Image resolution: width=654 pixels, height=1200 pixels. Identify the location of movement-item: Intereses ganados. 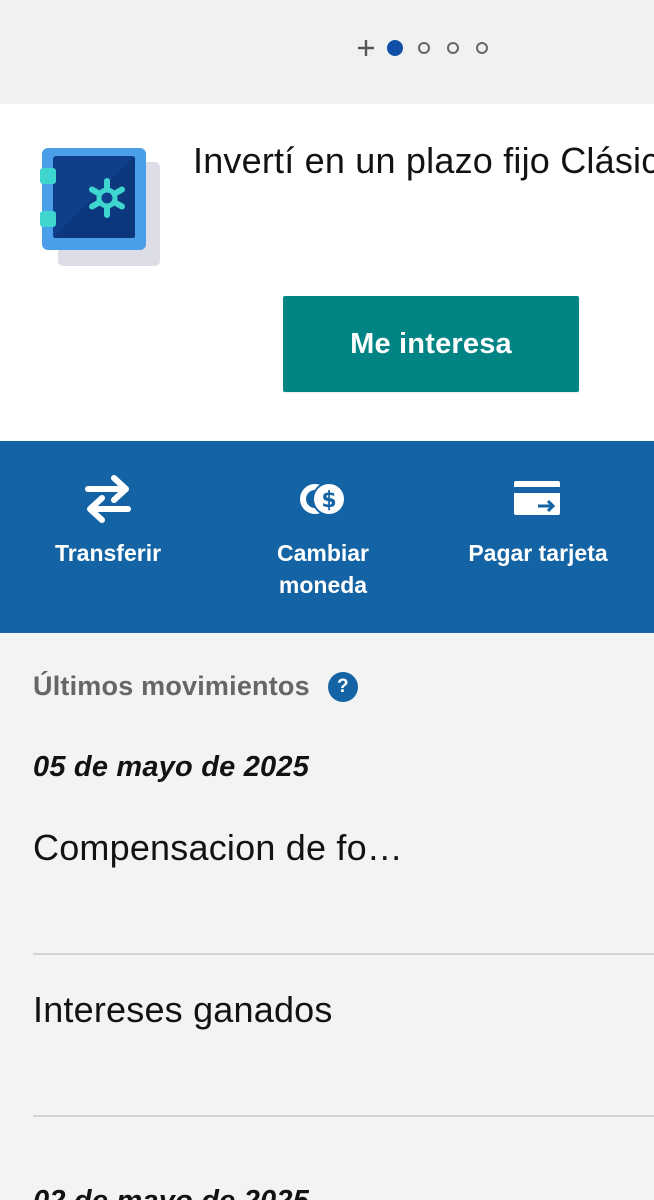
(183, 1010).